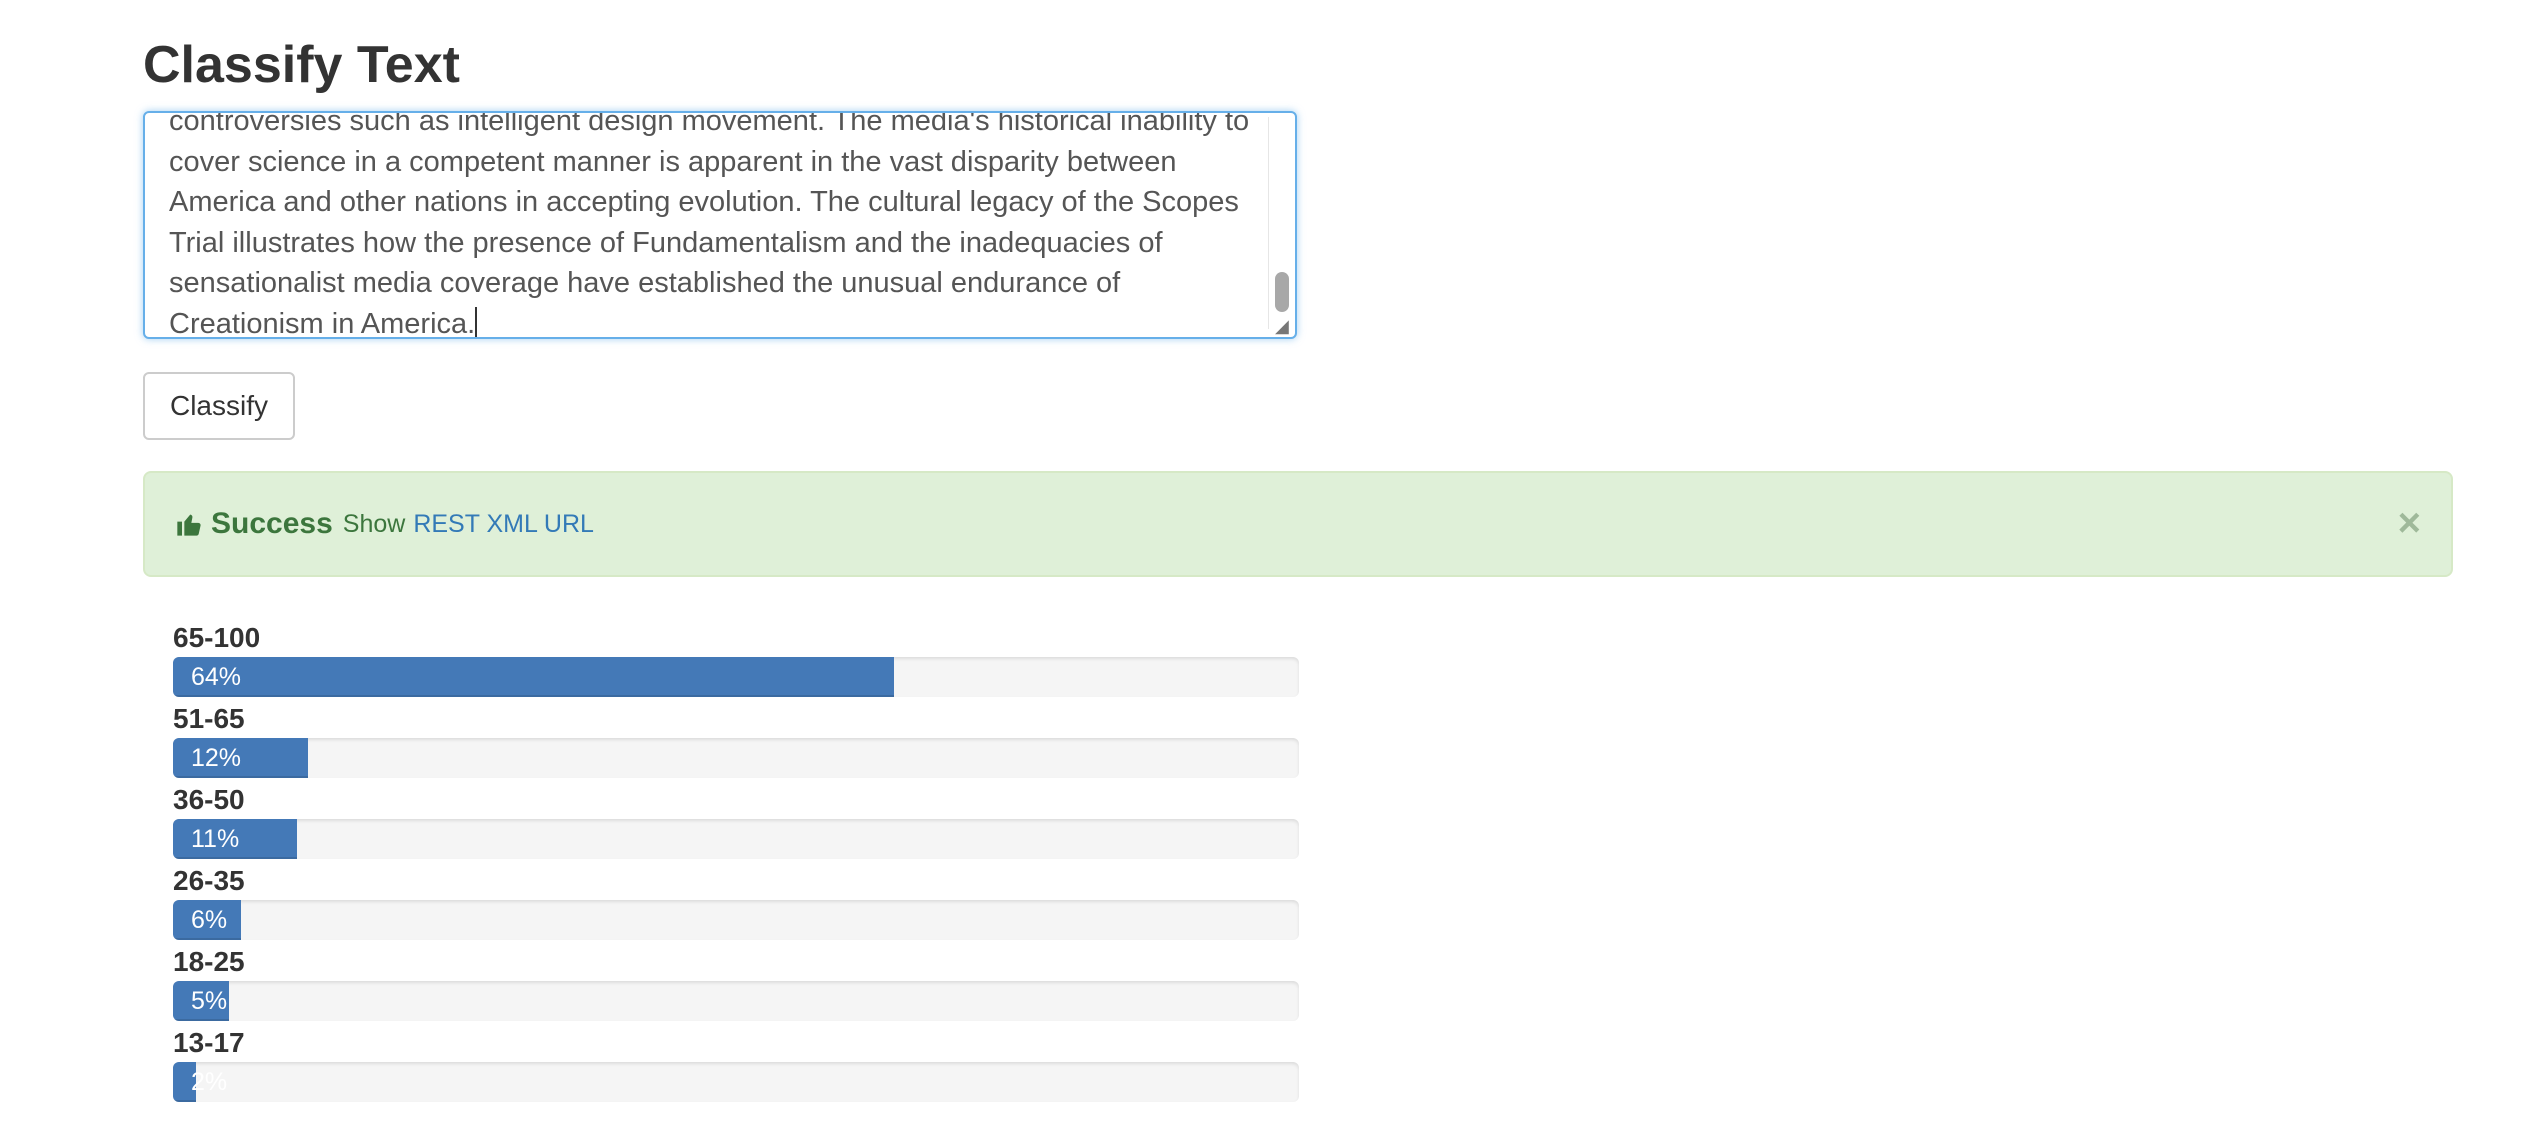 The height and width of the screenshot is (1122, 2524). What do you see at coordinates (219, 406) in the screenshot?
I see `classify-button: Classify` at bounding box center [219, 406].